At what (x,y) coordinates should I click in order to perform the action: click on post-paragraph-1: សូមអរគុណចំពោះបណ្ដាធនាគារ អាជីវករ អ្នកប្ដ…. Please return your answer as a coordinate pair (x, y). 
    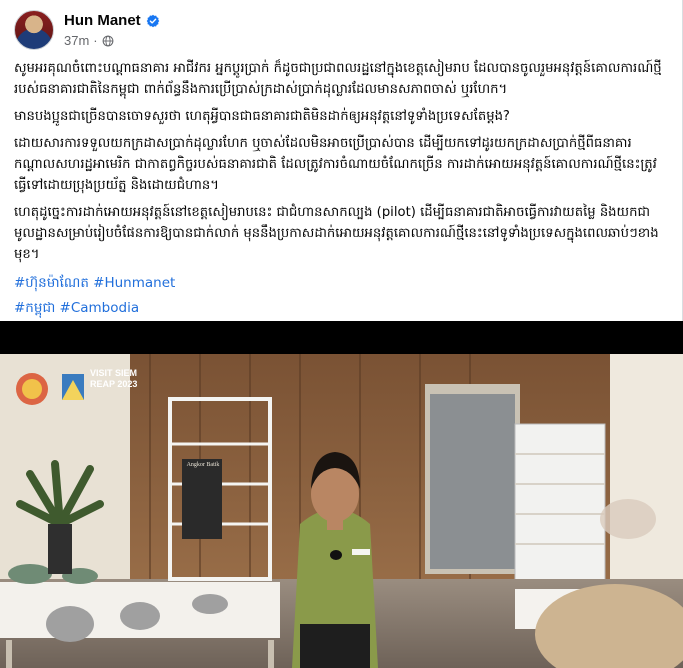
    Looking at the image, I should click on (338, 79).